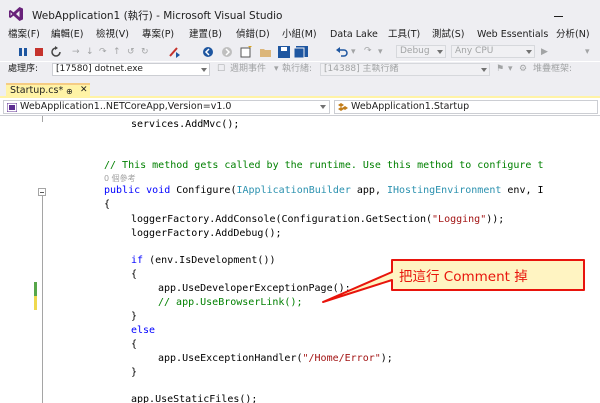 This screenshot has width=600, height=403. Describe the element at coordinates (573, 35) in the screenshot. I see `menu-analyze: 分析(N)` at that location.